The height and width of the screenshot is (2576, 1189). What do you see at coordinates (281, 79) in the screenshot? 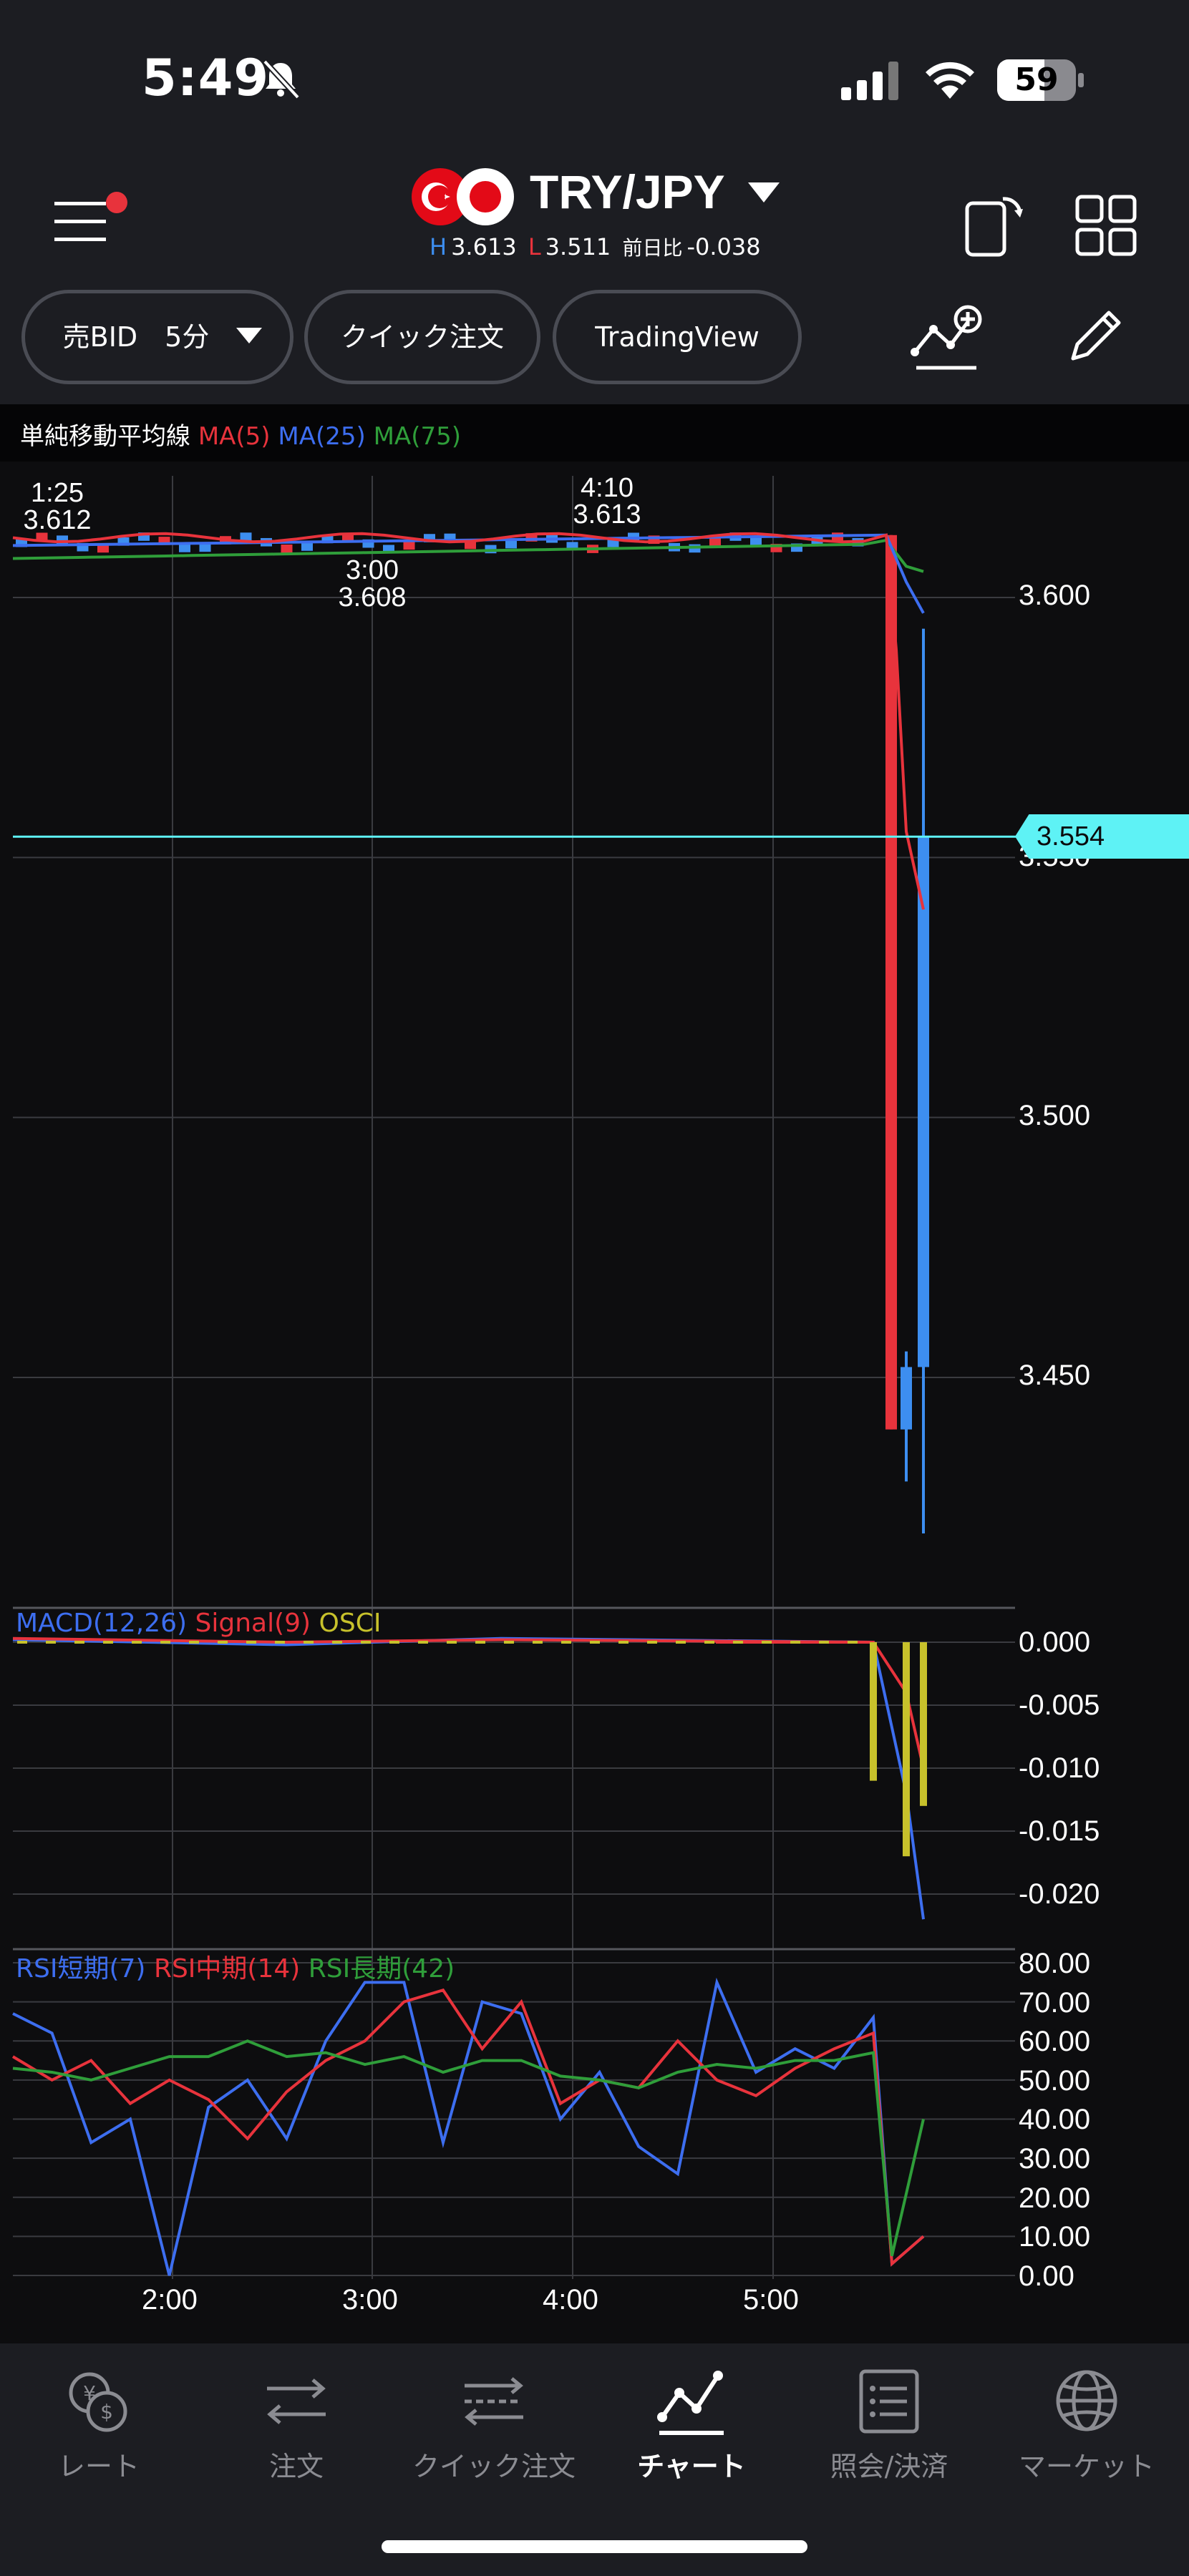
I see `bell-muted-icon` at bounding box center [281, 79].